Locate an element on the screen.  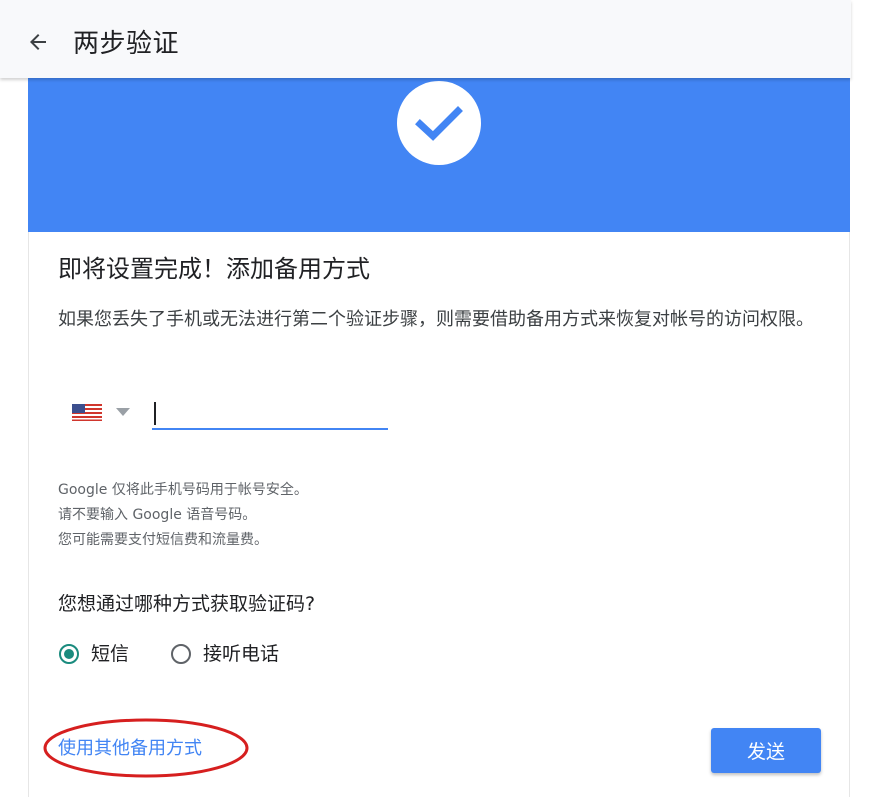
caret-down-icon is located at coordinates (123, 412).